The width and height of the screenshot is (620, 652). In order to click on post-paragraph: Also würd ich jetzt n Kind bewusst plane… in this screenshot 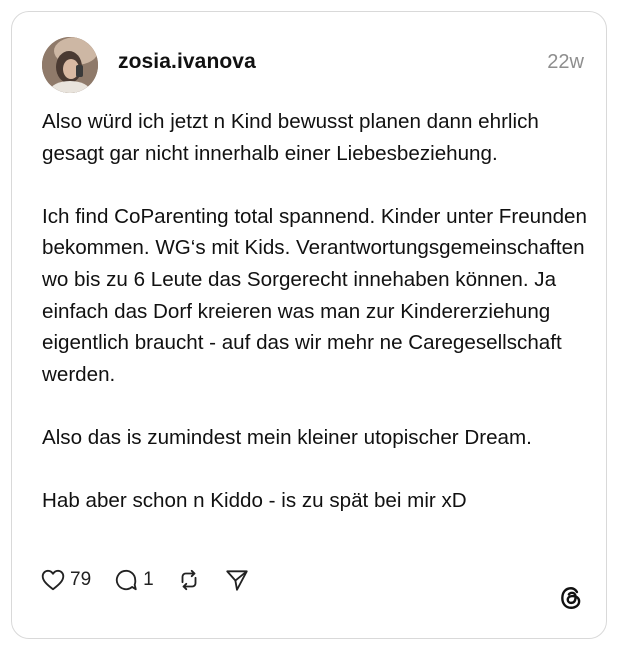, I will do `click(290, 137)`.